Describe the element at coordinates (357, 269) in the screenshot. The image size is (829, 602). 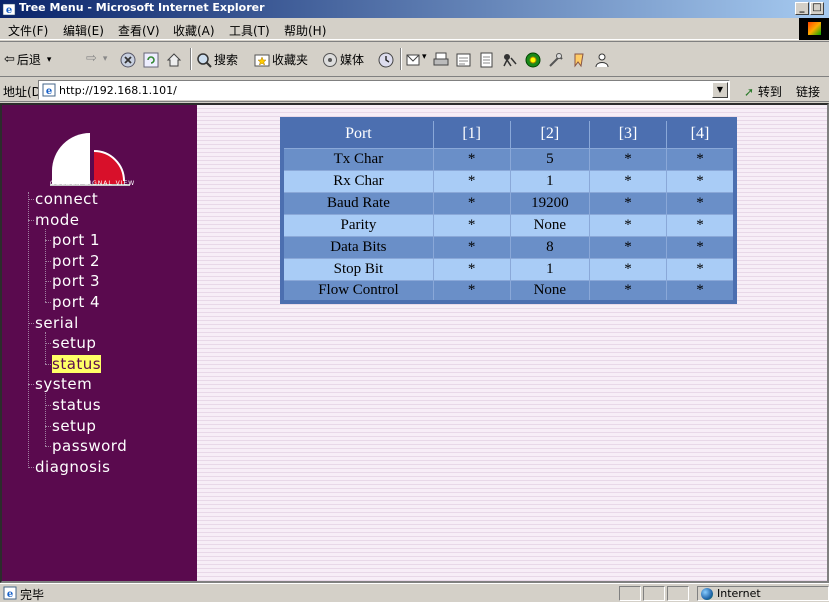
I see `row-label: Stop Bit` at that location.